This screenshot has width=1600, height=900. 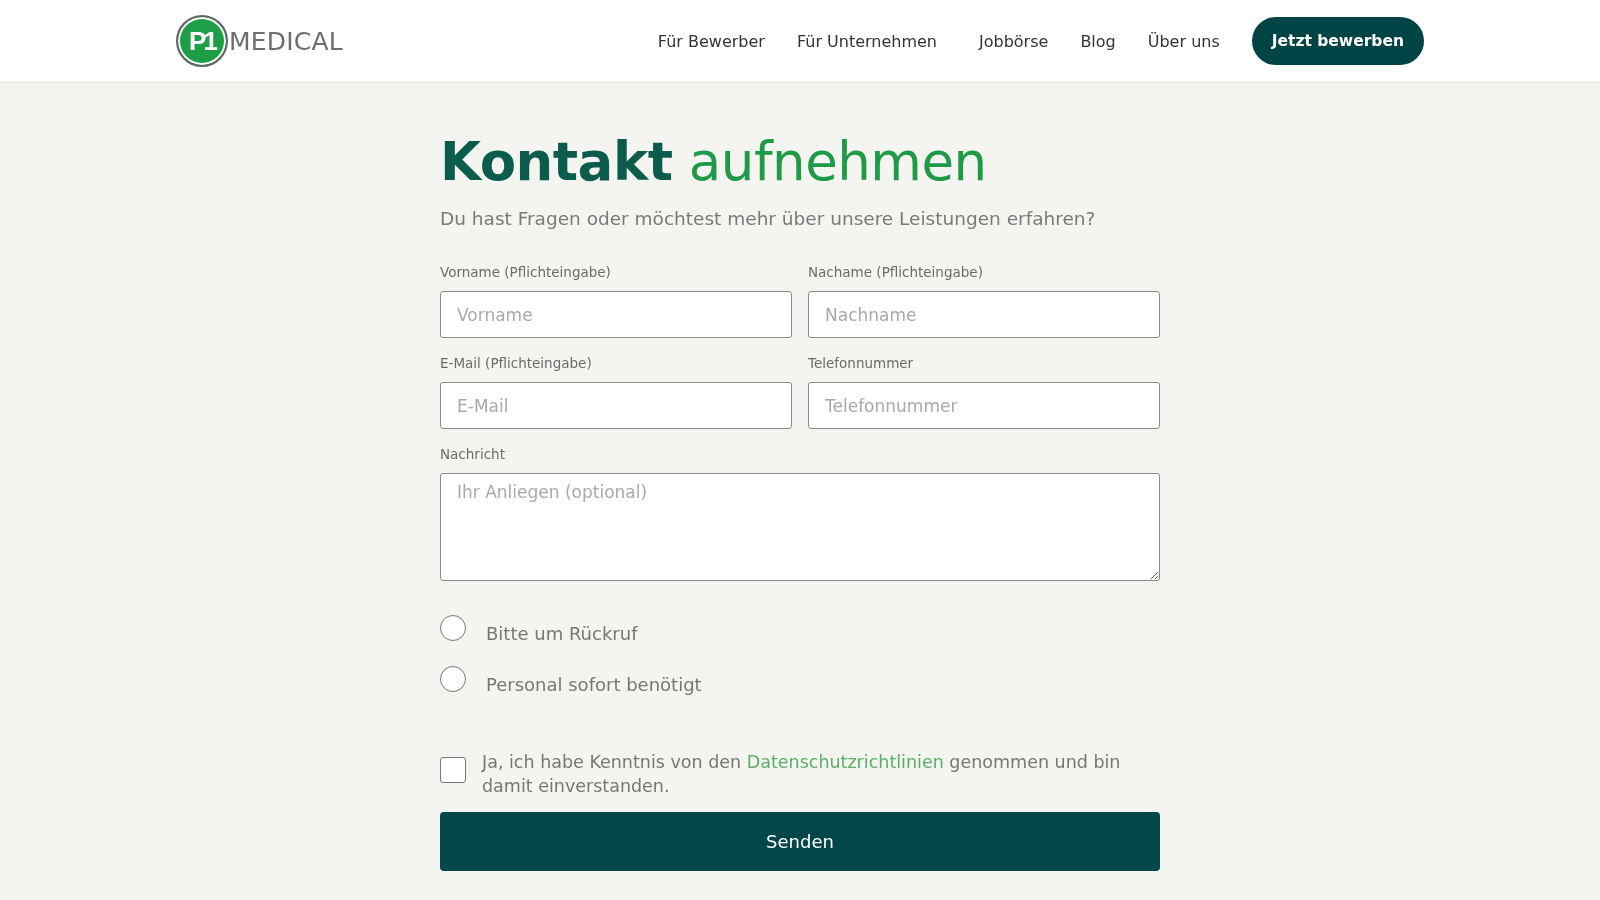 What do you see at coordinates (453, 770) in the screenshot?
I see `consent-checkbox` at bounding box center [453, 770].